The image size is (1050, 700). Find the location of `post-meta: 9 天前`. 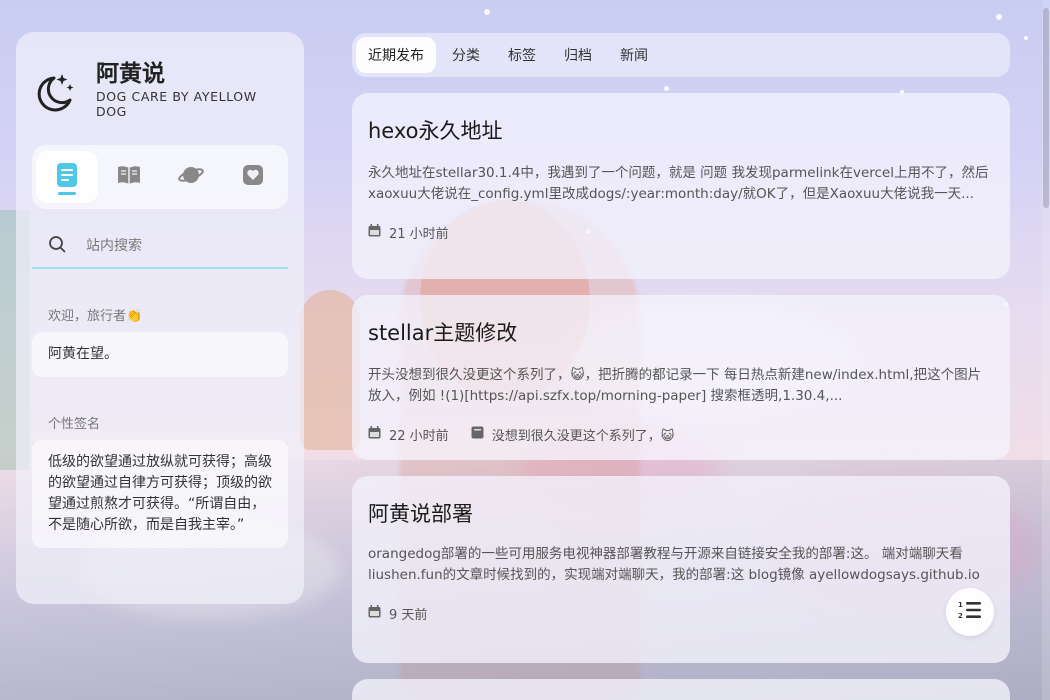

post-meta: 9 天前 is located at coordinates (681, 613).